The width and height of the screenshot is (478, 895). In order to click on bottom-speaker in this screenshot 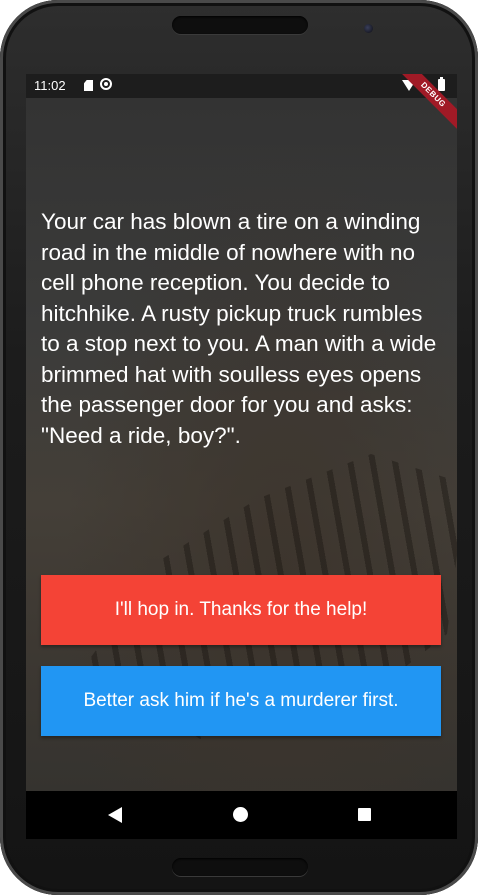, I will do `click(240, 867)`.